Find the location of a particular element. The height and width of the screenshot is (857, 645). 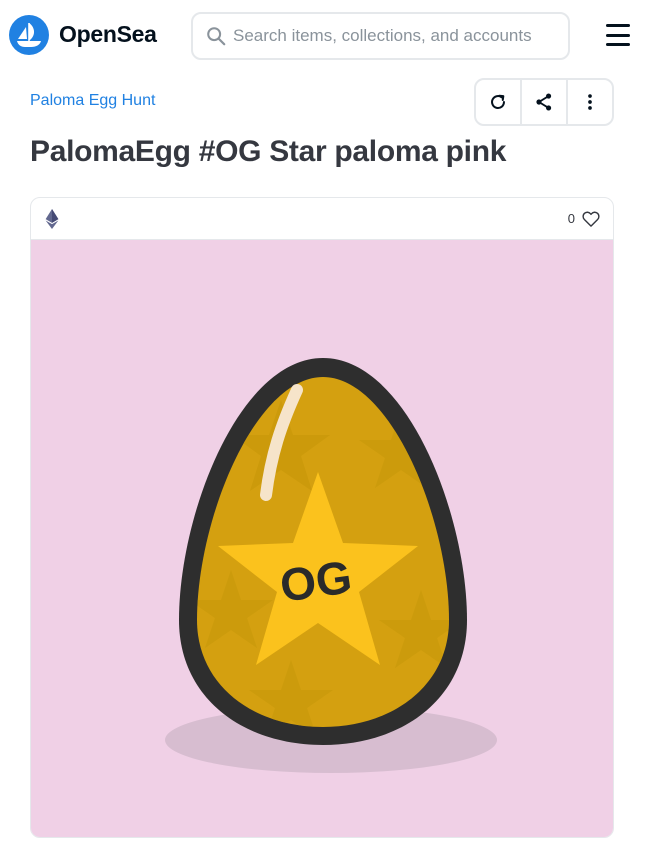

search-input is located at coordinates (398, 36).